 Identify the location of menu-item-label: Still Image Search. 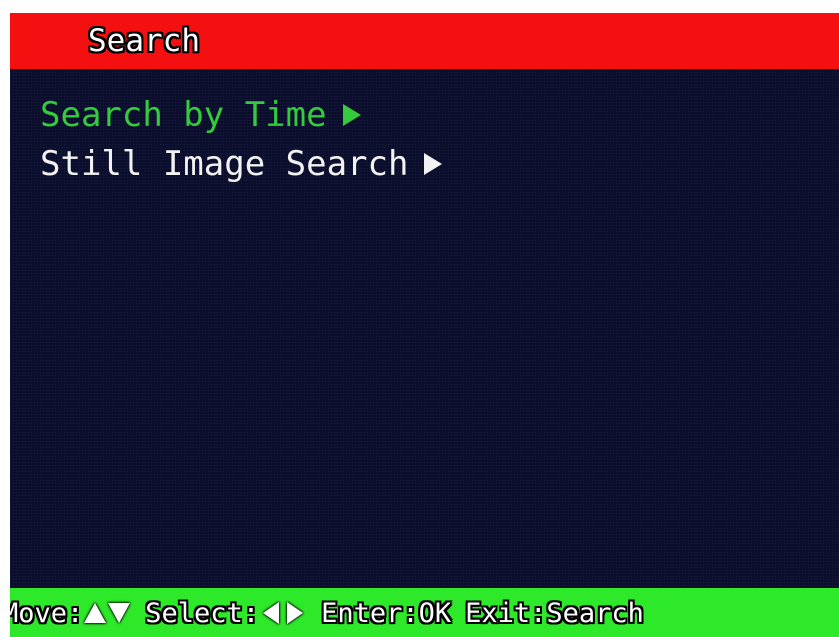
(224, 164).